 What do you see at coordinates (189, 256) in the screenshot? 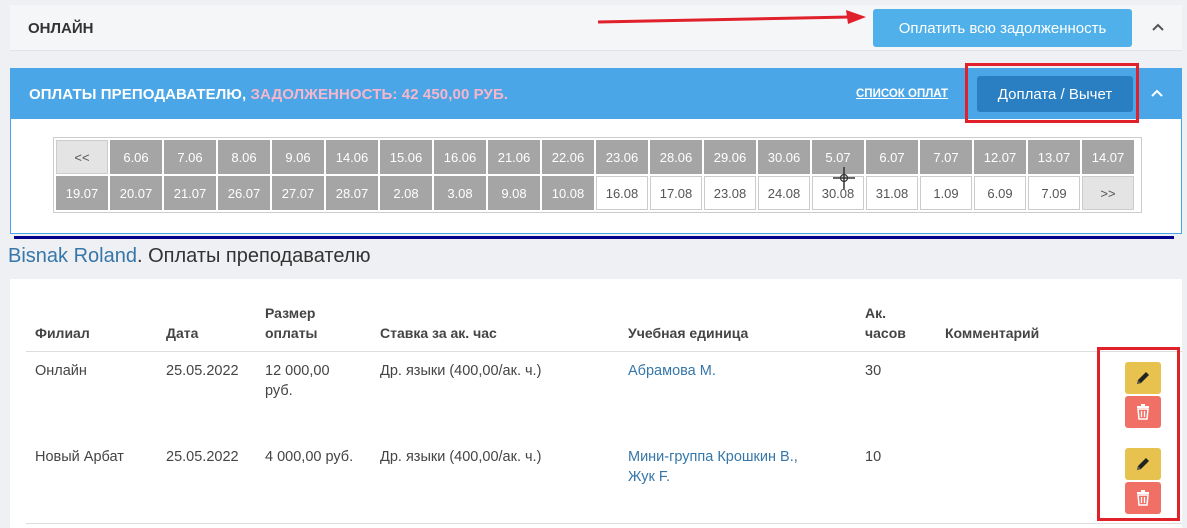
I see `page-title: Bisnak Roland. Оплаты преподавателю` at bounding box center [189, 256].